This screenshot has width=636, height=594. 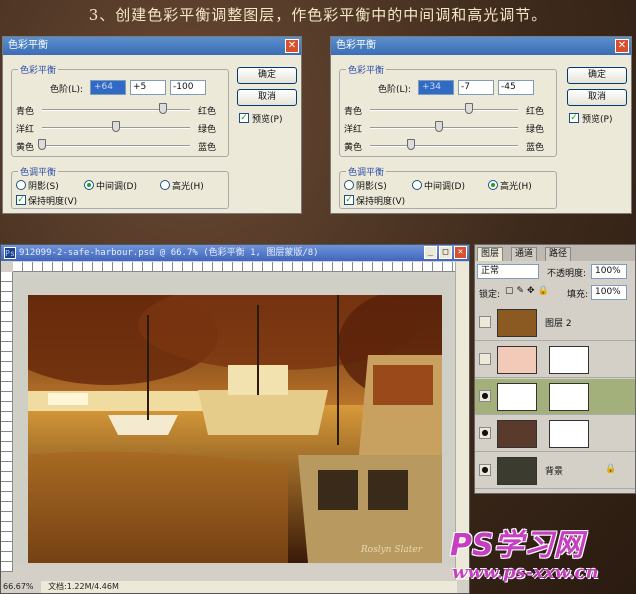 I want to click on opacity-label: 不透明度:, so click(x=567, y=274).